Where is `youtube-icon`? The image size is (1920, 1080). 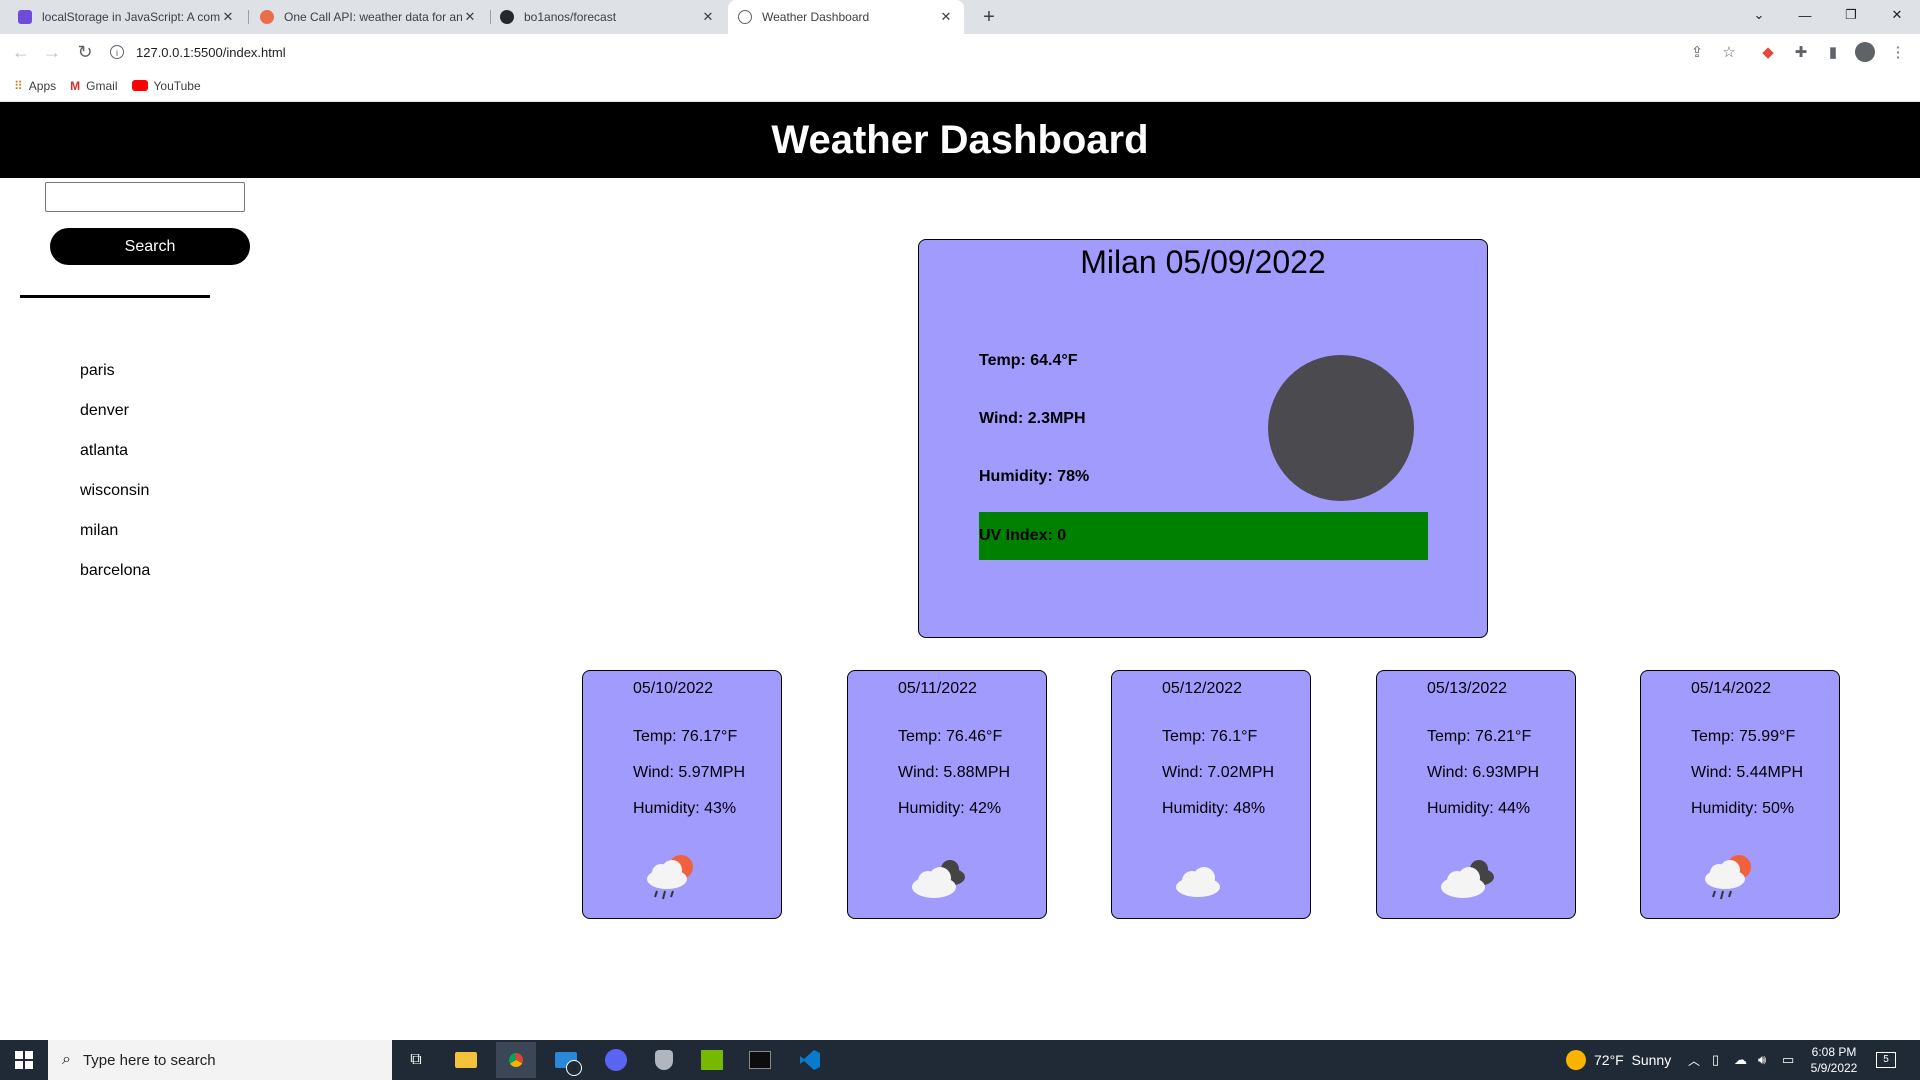
youtube-icon is located at coordinates (139, 85).